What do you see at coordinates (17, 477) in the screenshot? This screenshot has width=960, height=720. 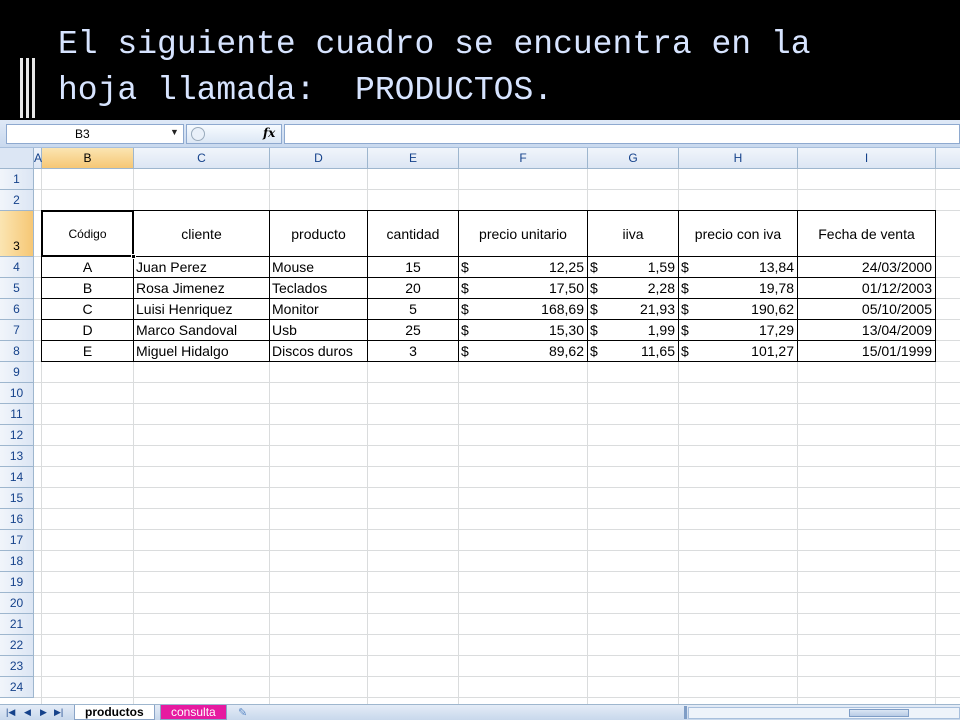 I see `row-header-14: 14` at bounding box center [17, 477].